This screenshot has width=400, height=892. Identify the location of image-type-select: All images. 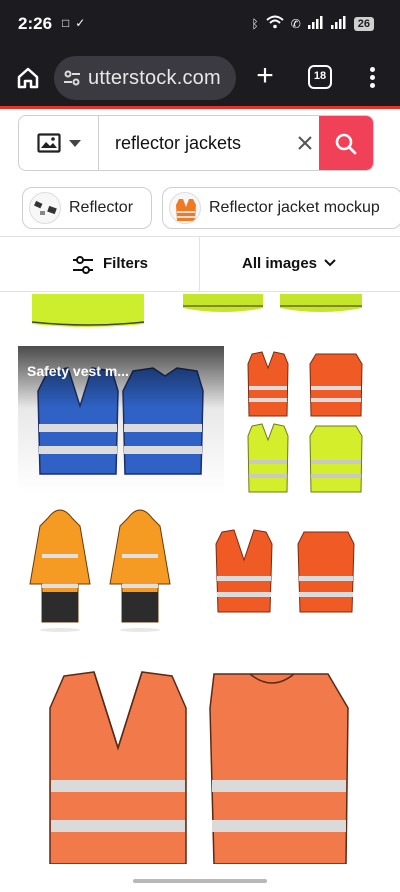
(300, 264).